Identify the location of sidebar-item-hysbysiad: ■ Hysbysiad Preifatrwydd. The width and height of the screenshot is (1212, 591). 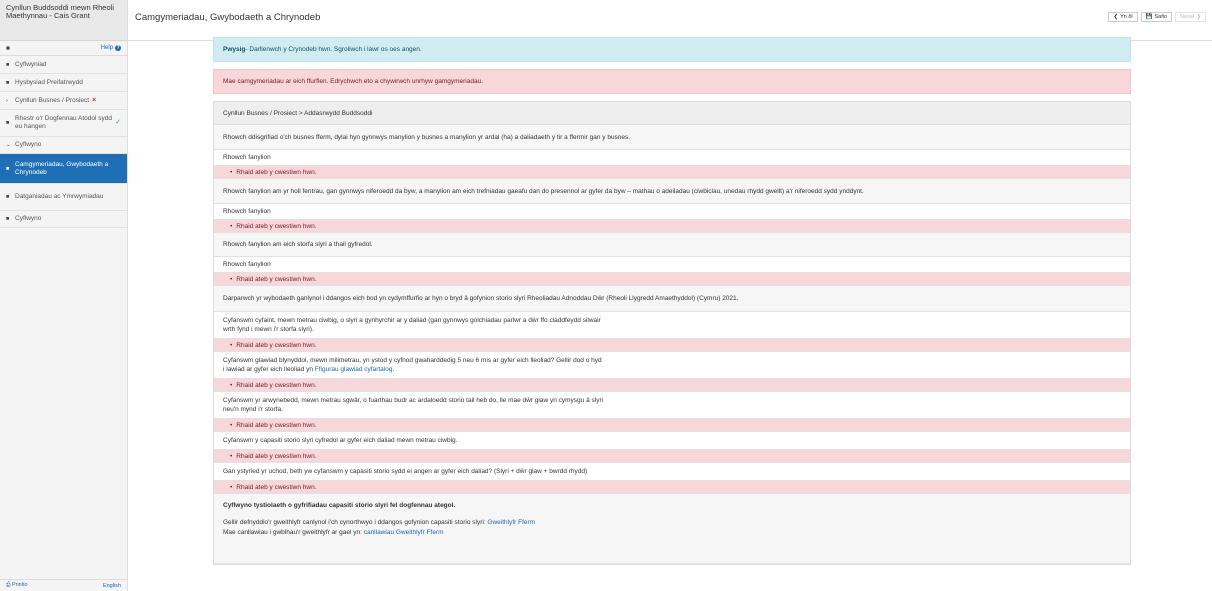
(63, 83).